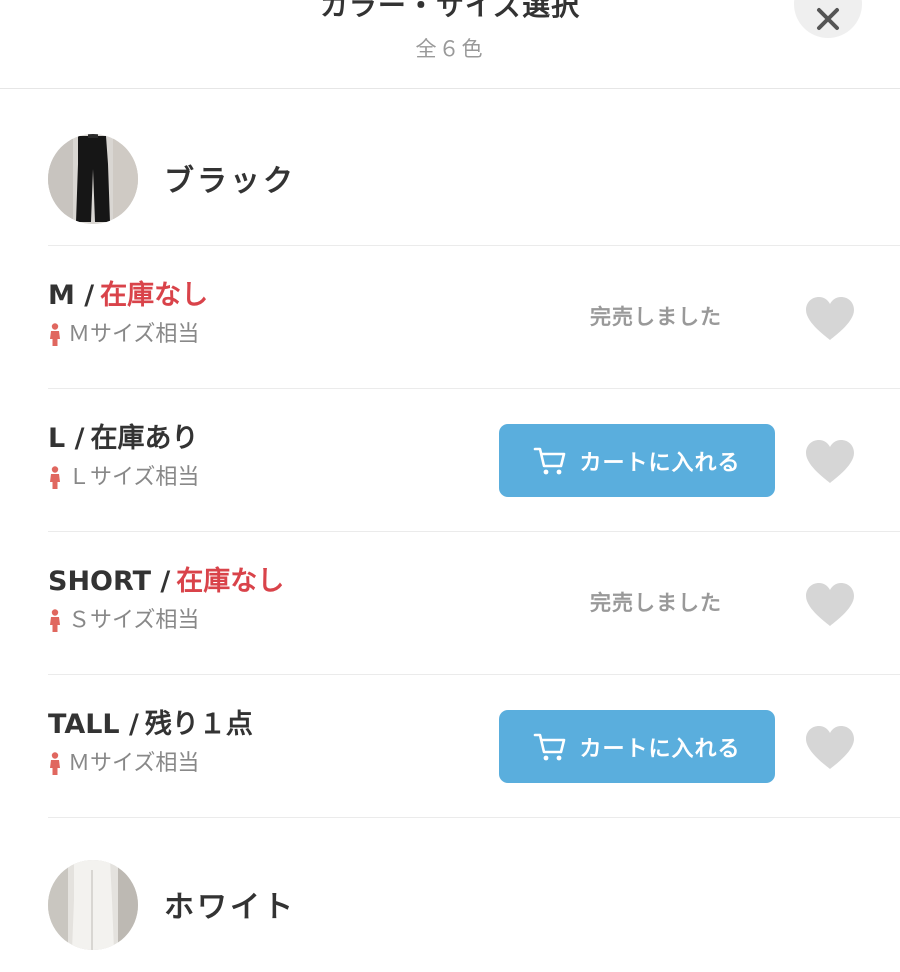 This screenshot has width=900, height=972. I want to click on size-label-line: SHORT / 在庫なし, so click(166, 582).